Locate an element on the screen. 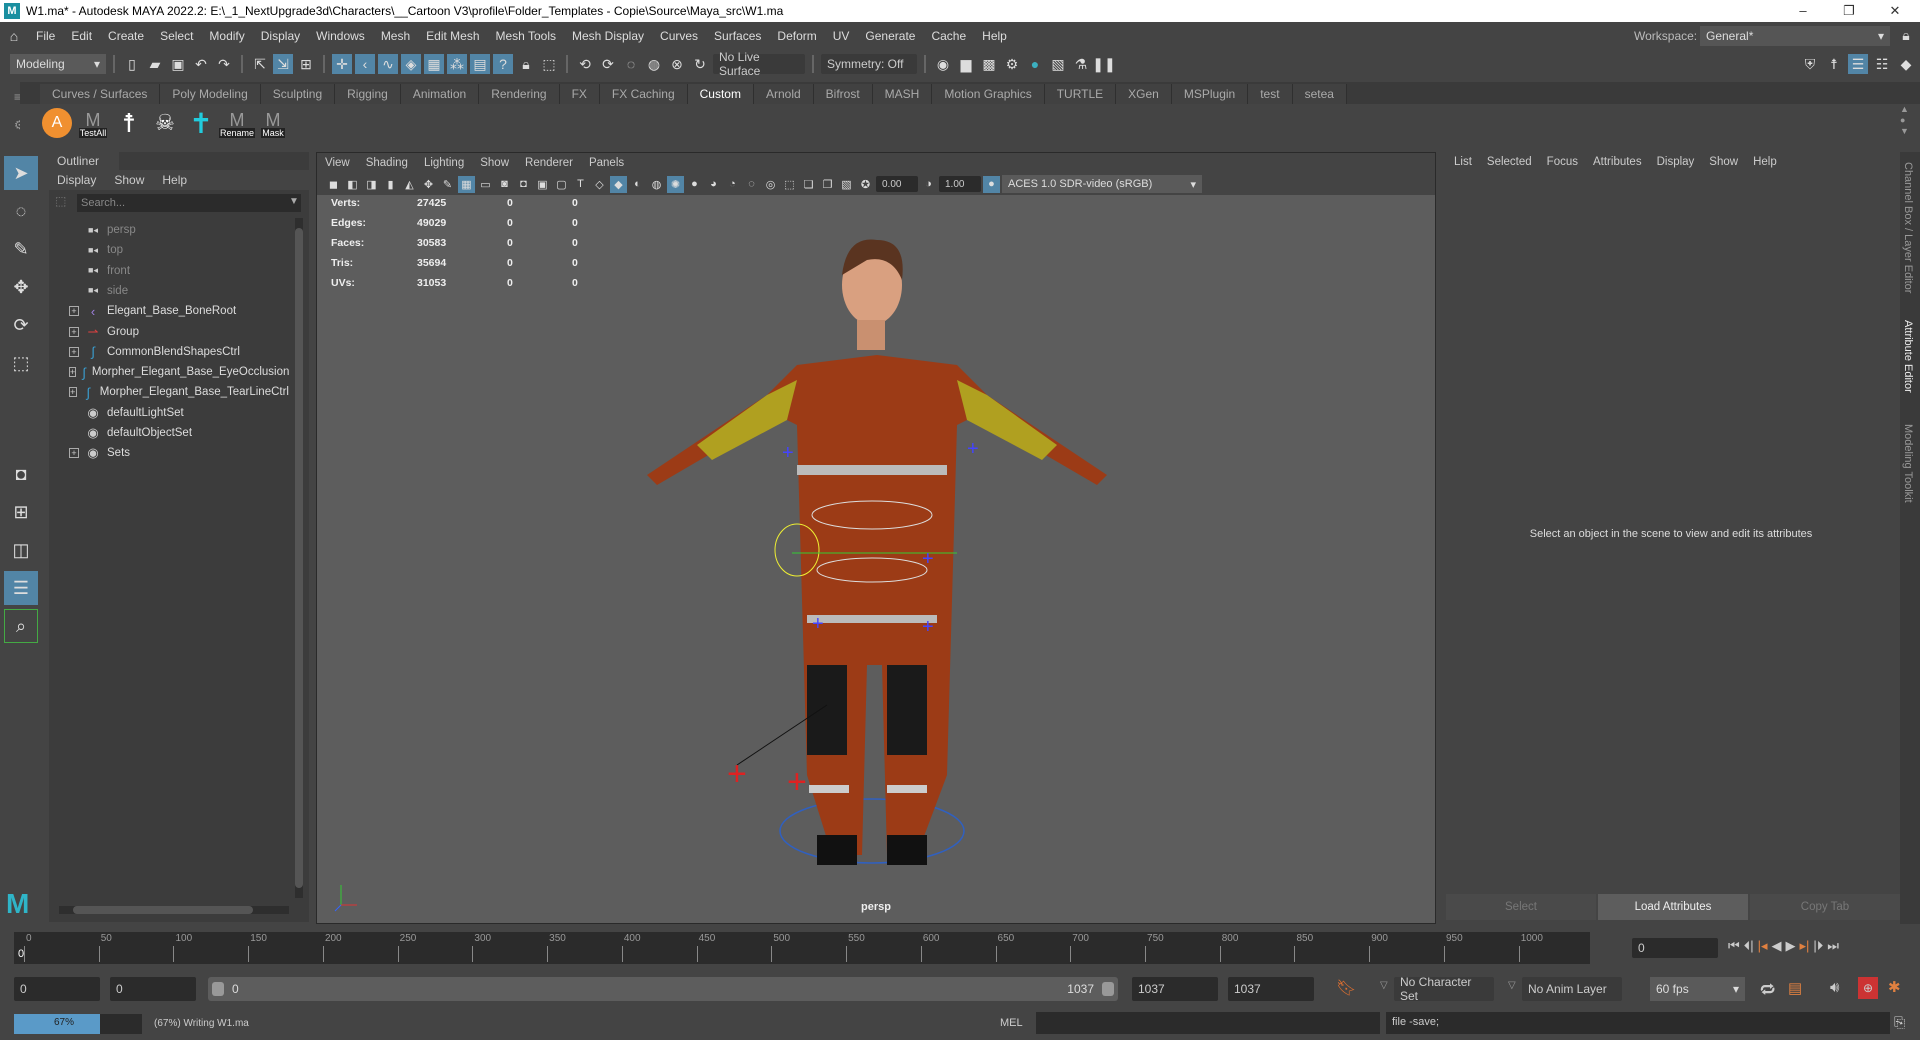 The width and height of the screenshot is (1920, 1040). menu-modify: Modify is located at coordinates (226, 36).